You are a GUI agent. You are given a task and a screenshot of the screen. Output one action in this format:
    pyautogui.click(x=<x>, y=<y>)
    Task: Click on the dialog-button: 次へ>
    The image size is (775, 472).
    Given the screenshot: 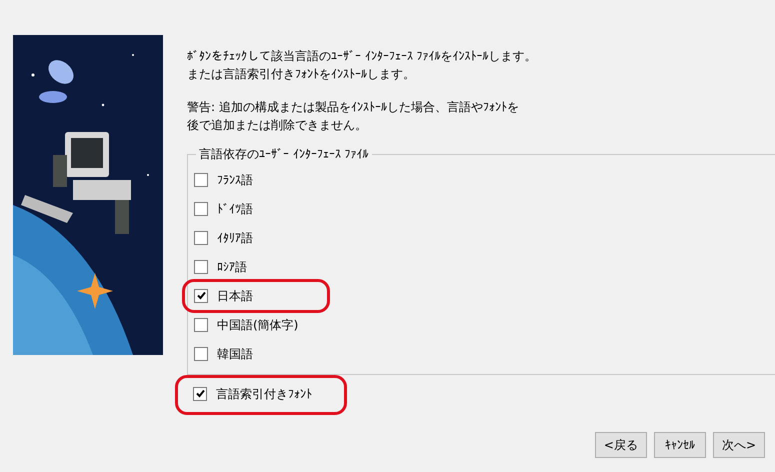 What is the action you would take?
    pyautogui.click(x=738, y=445)
    